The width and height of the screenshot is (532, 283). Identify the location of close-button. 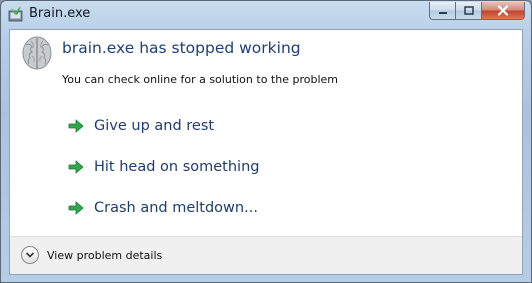
(503, 11).